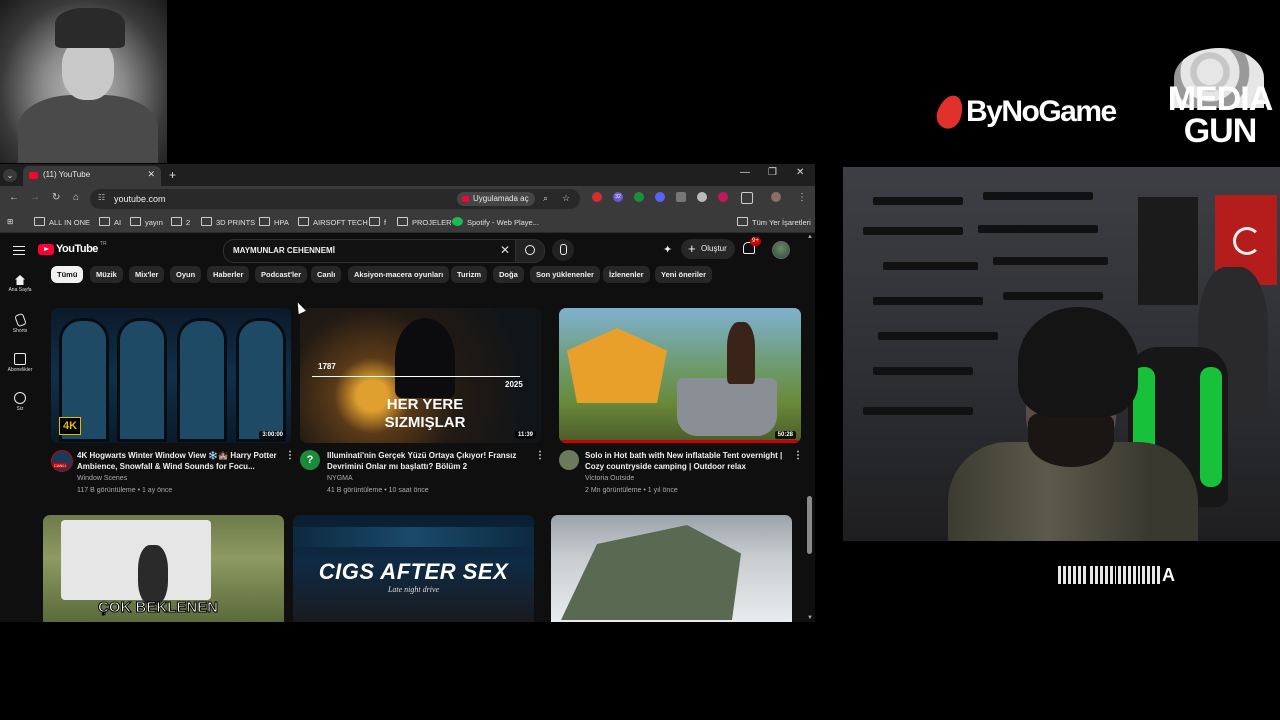 The image size is (1280, 720). What do you see at coordinates (810, 618) in the screenshot?
I see `scroll-down-icon: ▼` at bounding box center [810, 618].